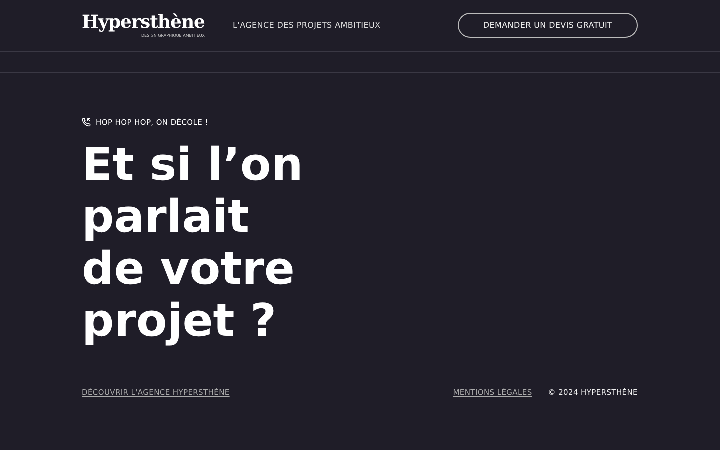  I want to click on hero-heading: Et si l’on parlait de votre projet ?, so click(193, 243).